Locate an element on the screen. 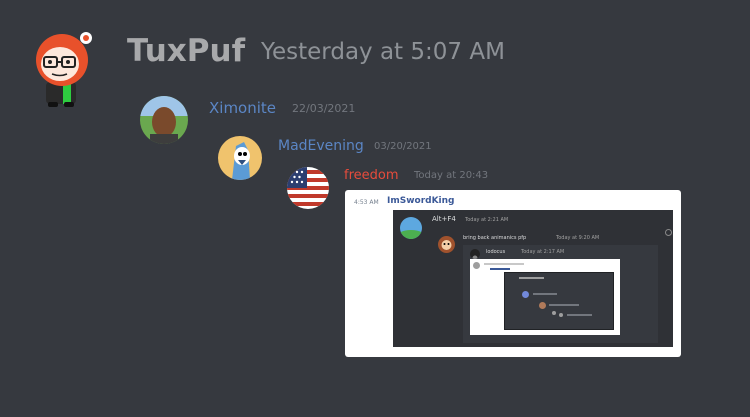  madevening-avatar is located at coordinates (240, 158).